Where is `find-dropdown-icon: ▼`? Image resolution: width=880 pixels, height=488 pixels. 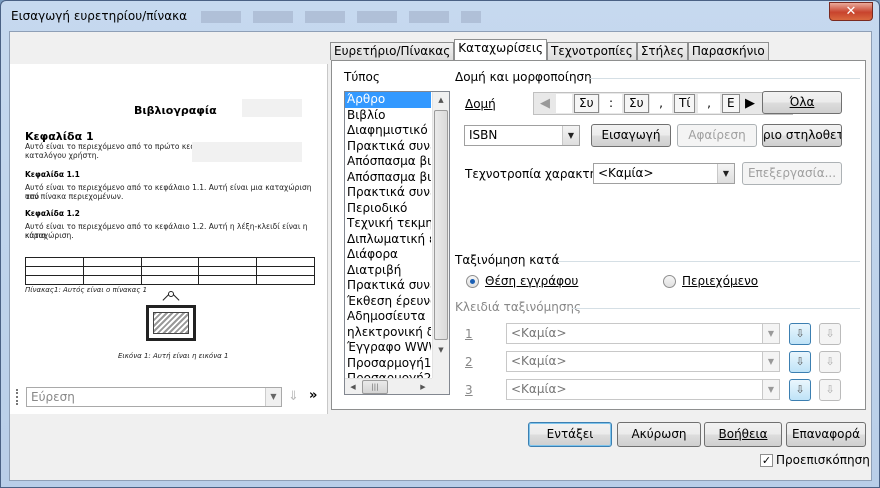
find-dropdown-icon: ▼ is located at coordinates (273, 397).